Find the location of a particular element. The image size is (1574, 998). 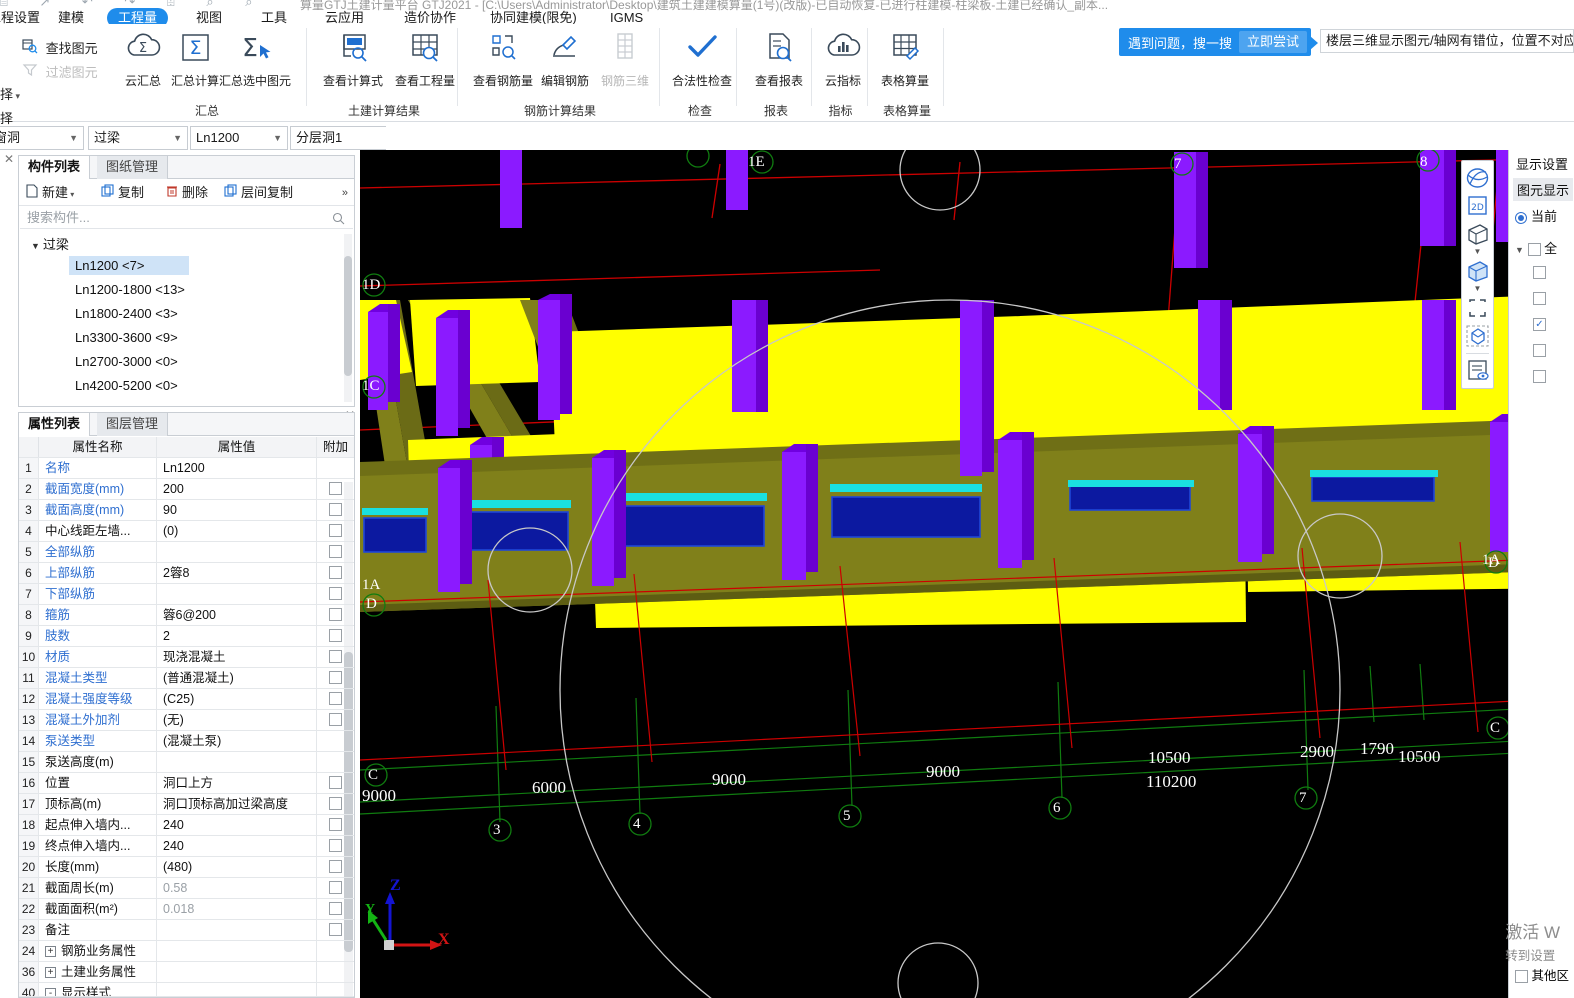

combo-component-type: 过梁 ▼ is located at coordinates (138, 138).